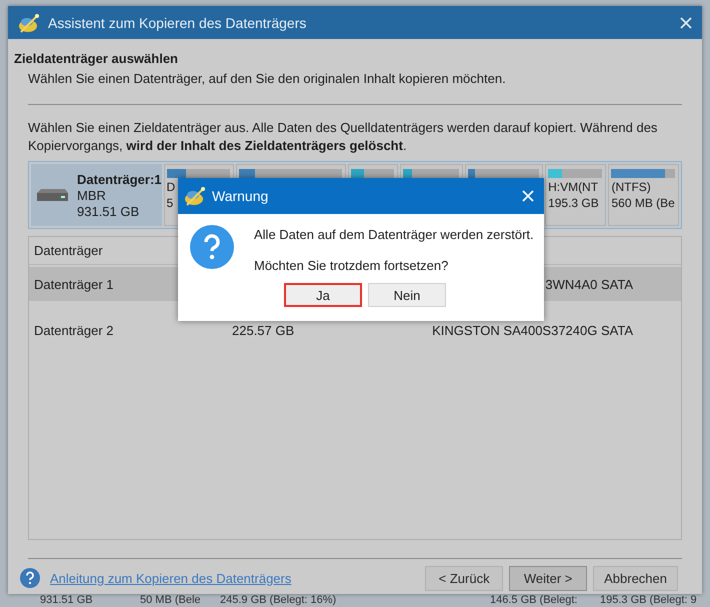  What do you see at coordinates (73, 284) in the screenshot?
I see `table-cell-text: Datenträger 1` at bounding box center [73, 284].